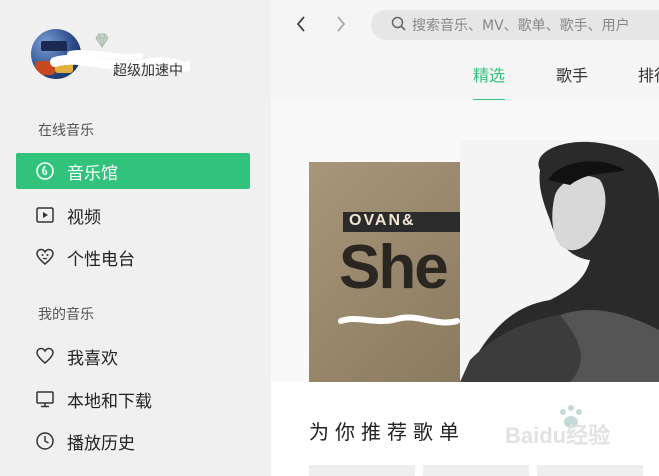 The height and width of the screenshot is (476, 659). Describe the element at coordinates (84, 217) in the screenshot. I see `sidebar-item-label: 视频` at that location.